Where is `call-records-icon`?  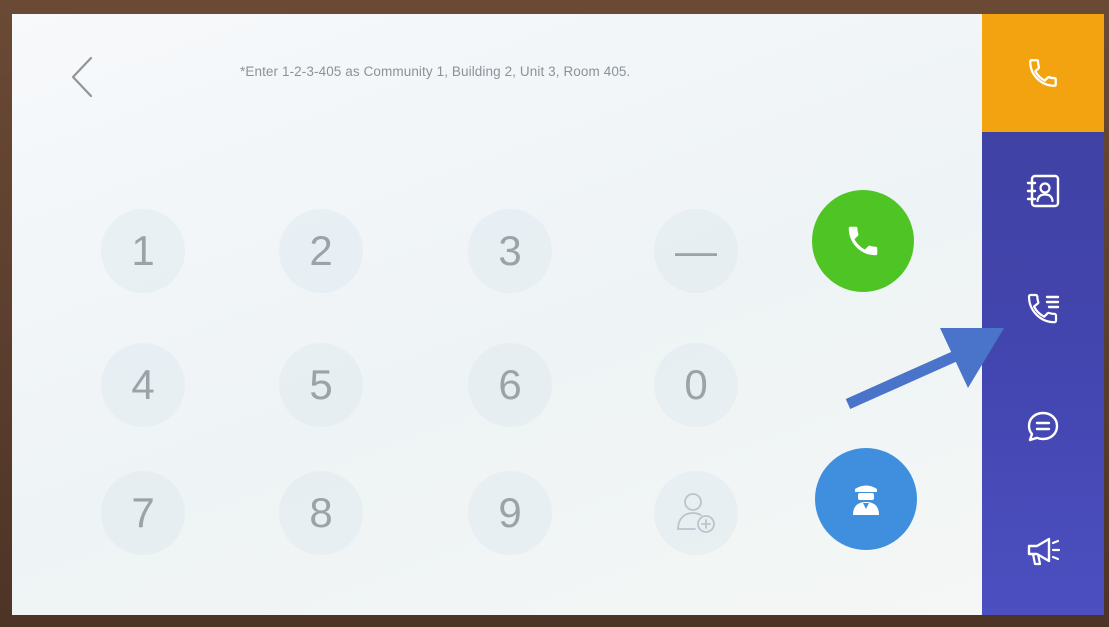
call-records-icon is located at coordinates (1043, 308).